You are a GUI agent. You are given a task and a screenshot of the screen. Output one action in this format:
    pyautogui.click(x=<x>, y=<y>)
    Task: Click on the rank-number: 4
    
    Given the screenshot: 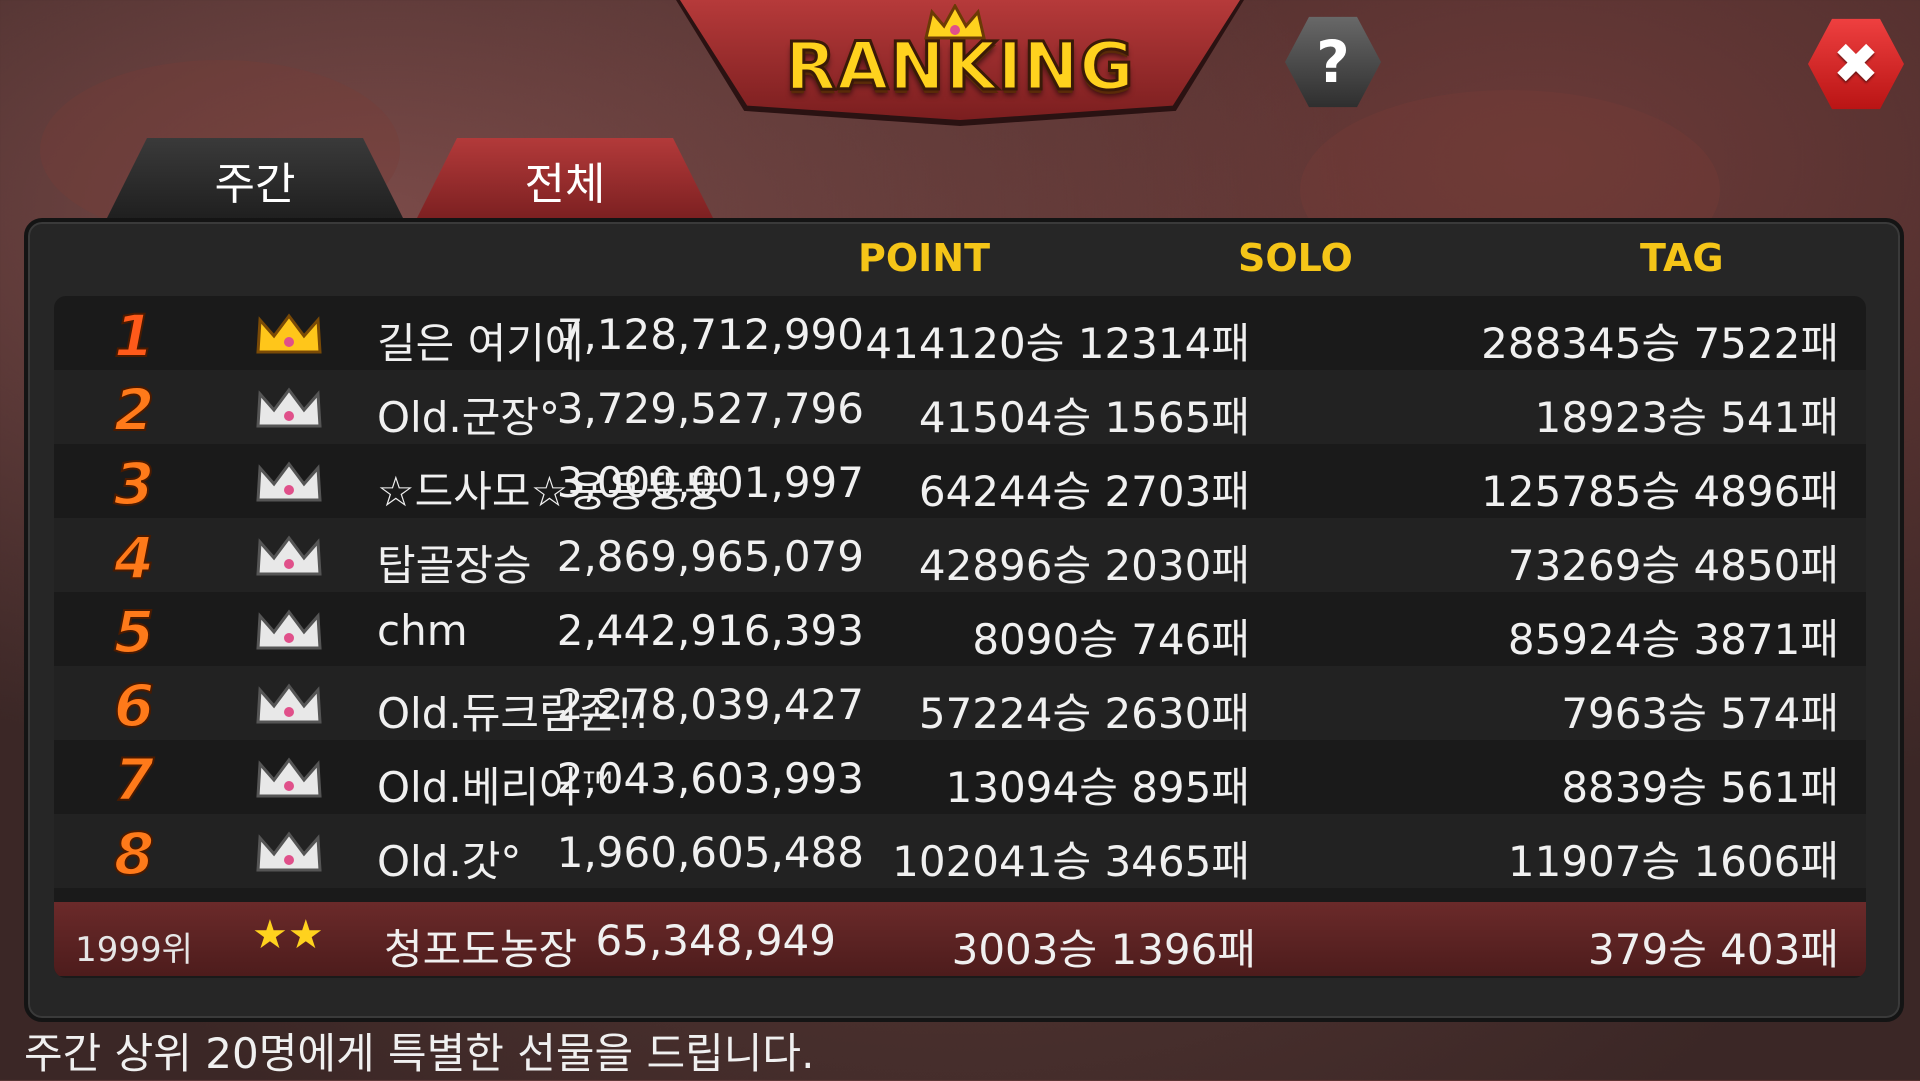 What is the action you would take?
    pyautogui.click(x=134, y=558)
    